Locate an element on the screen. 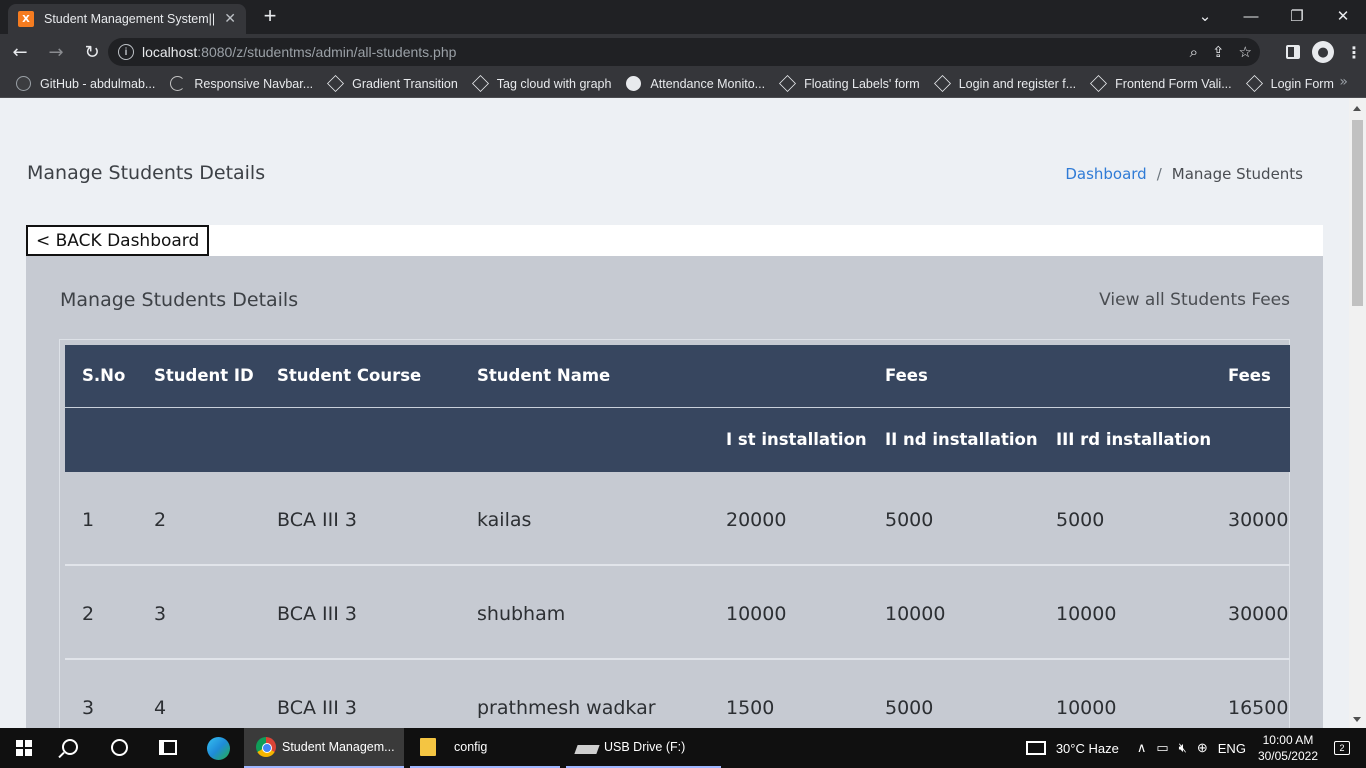  cell-installment-2: 5000 is located at coordinates (909, 520).